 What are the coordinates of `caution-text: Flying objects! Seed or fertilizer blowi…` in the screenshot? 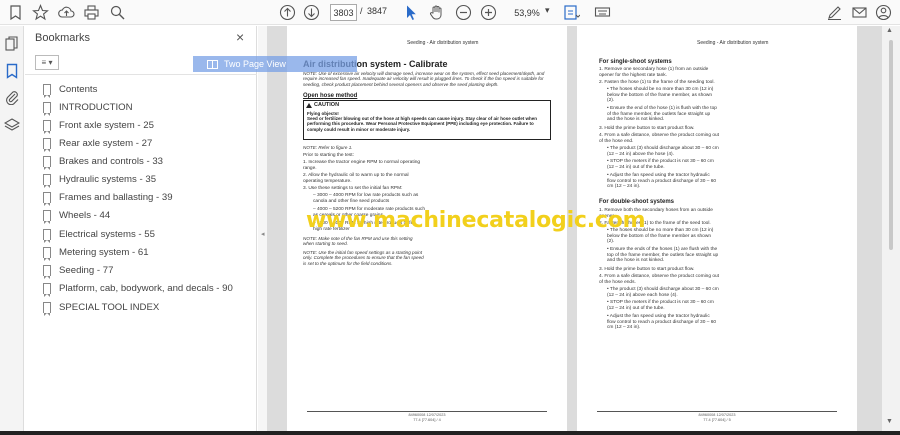 It's located at (422, 121).